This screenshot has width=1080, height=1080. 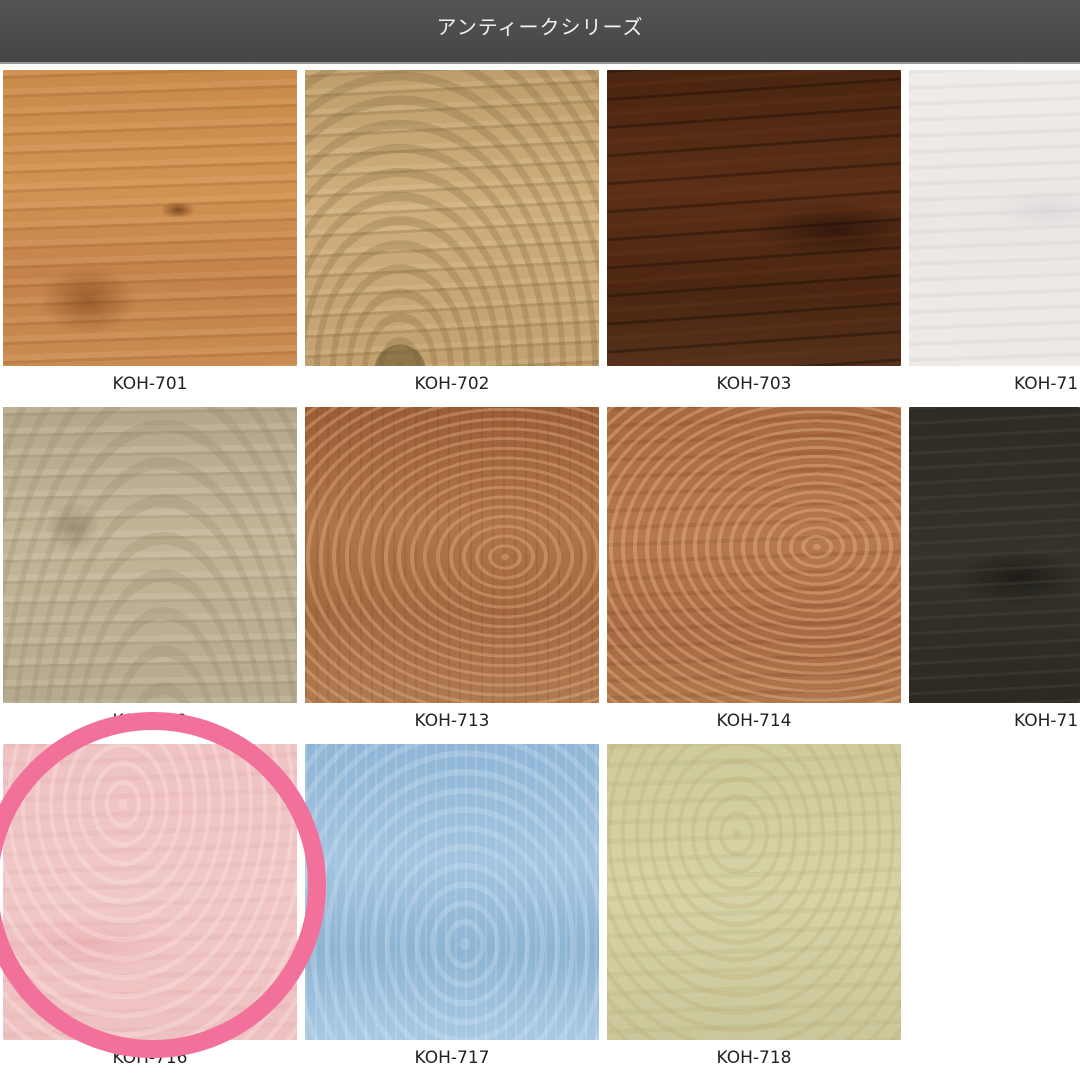 What do you see at coordinates (994, 218) in the screenshot?
I see `swatch-image-koh-71x-top` at bounding box center [994, 218].